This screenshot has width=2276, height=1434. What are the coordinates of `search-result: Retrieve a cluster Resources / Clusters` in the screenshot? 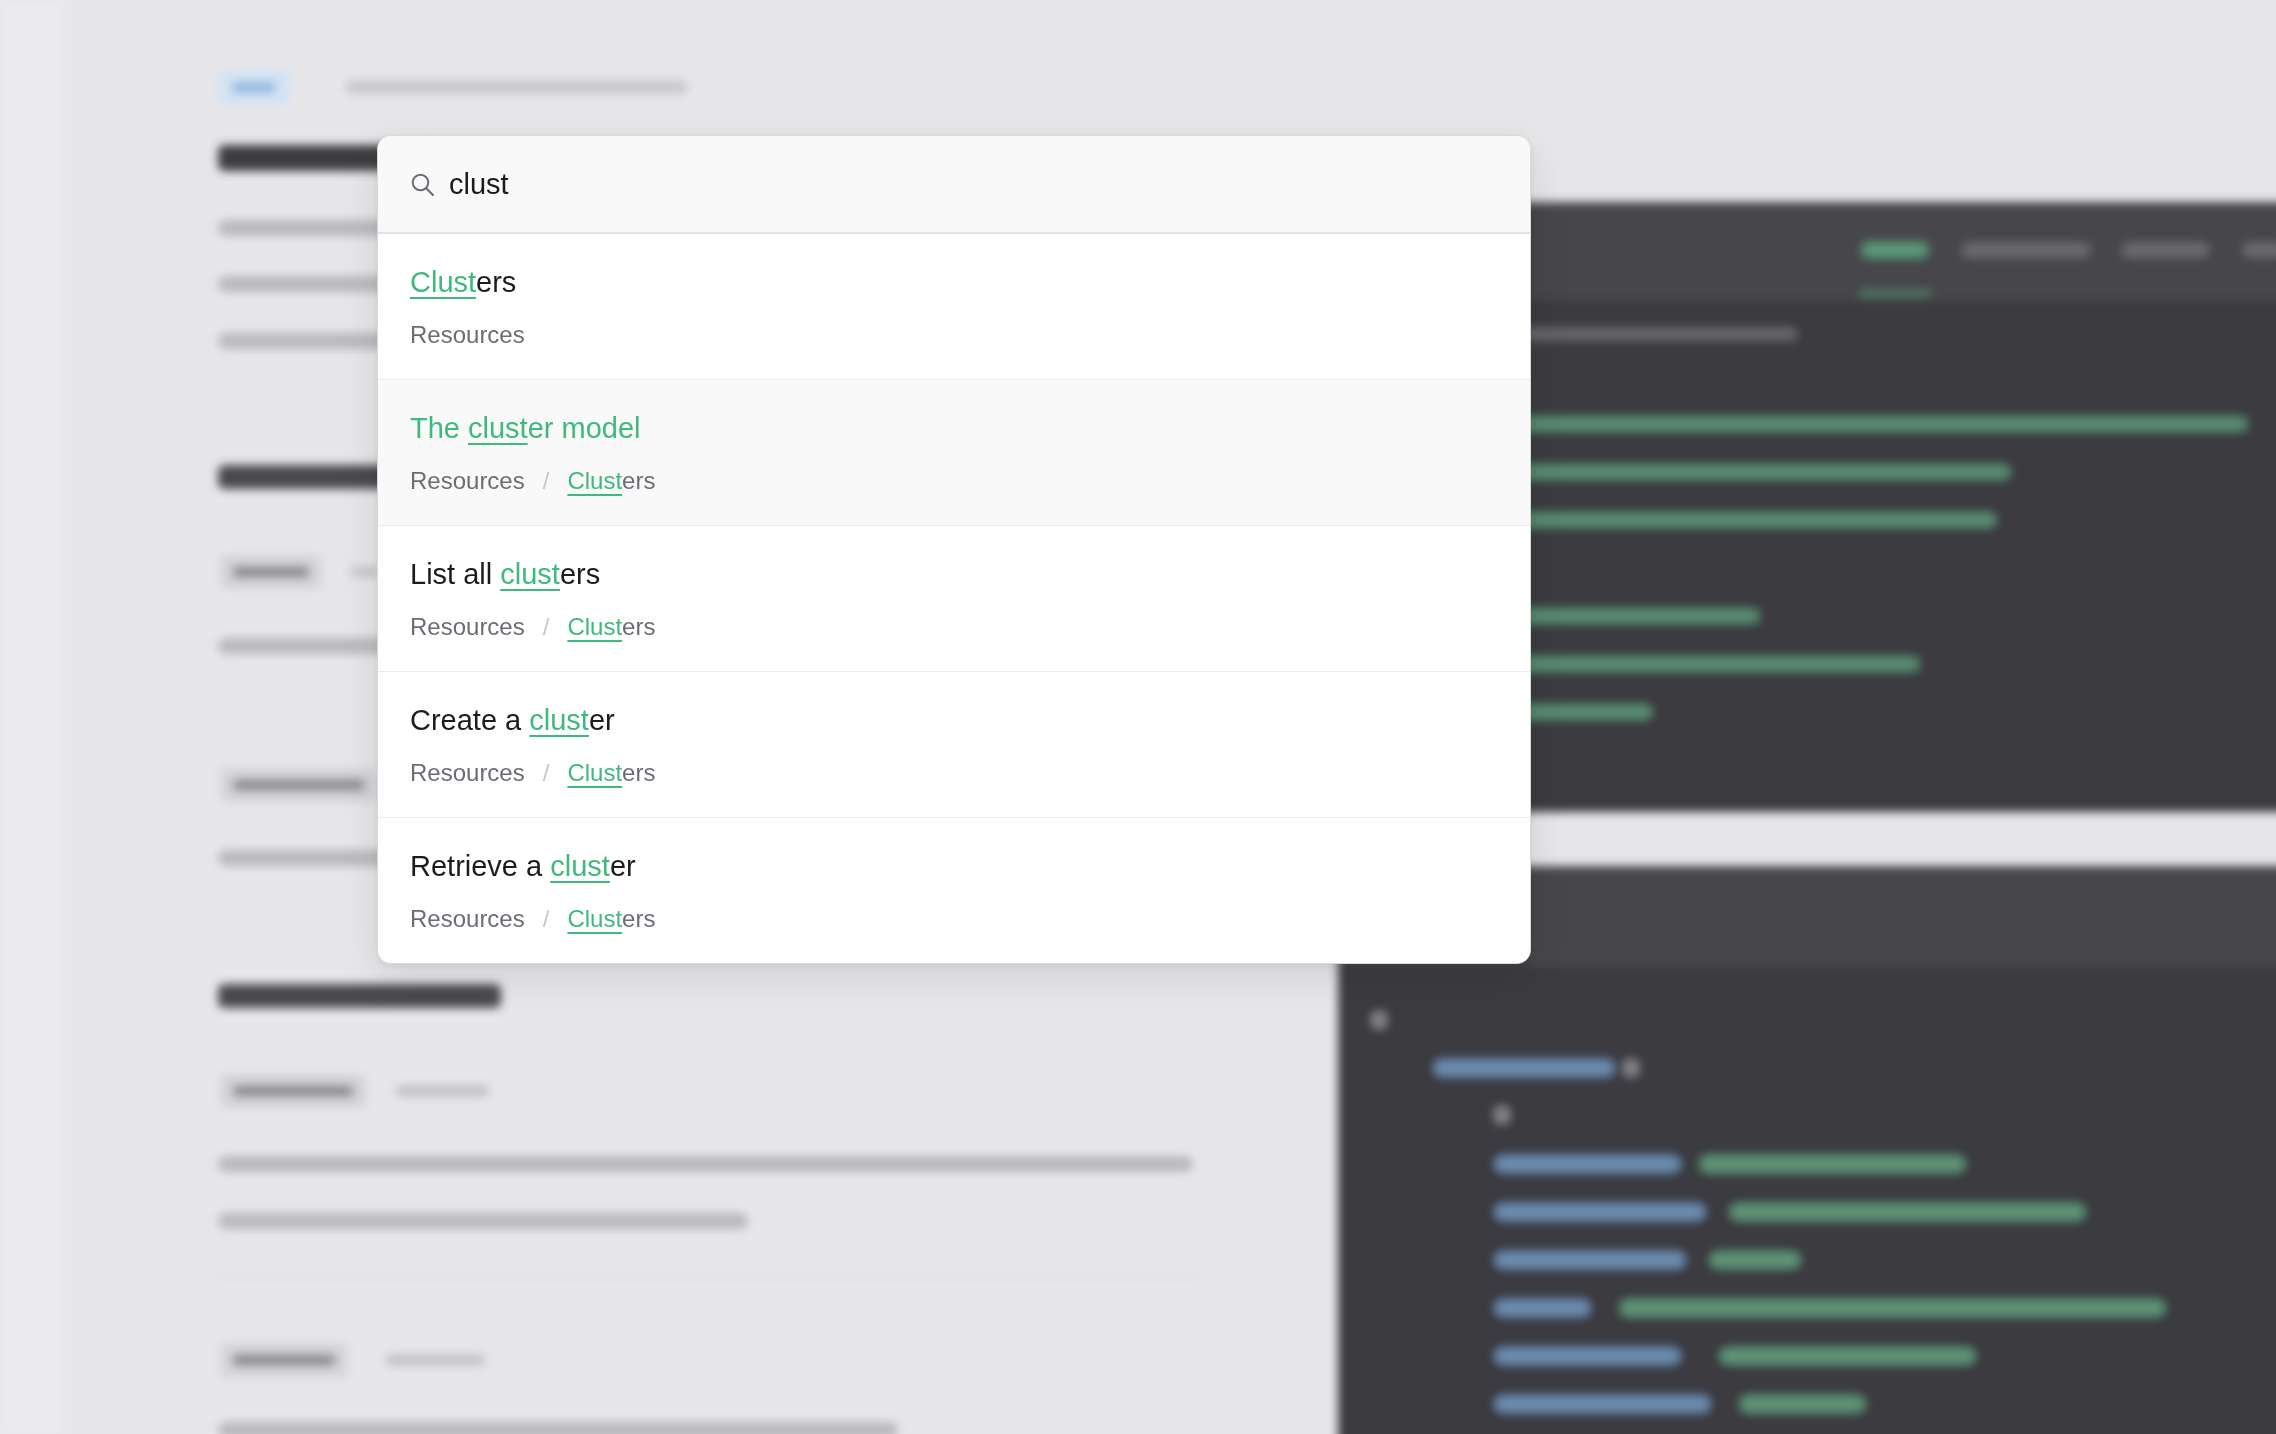 It's located at (954, 890).